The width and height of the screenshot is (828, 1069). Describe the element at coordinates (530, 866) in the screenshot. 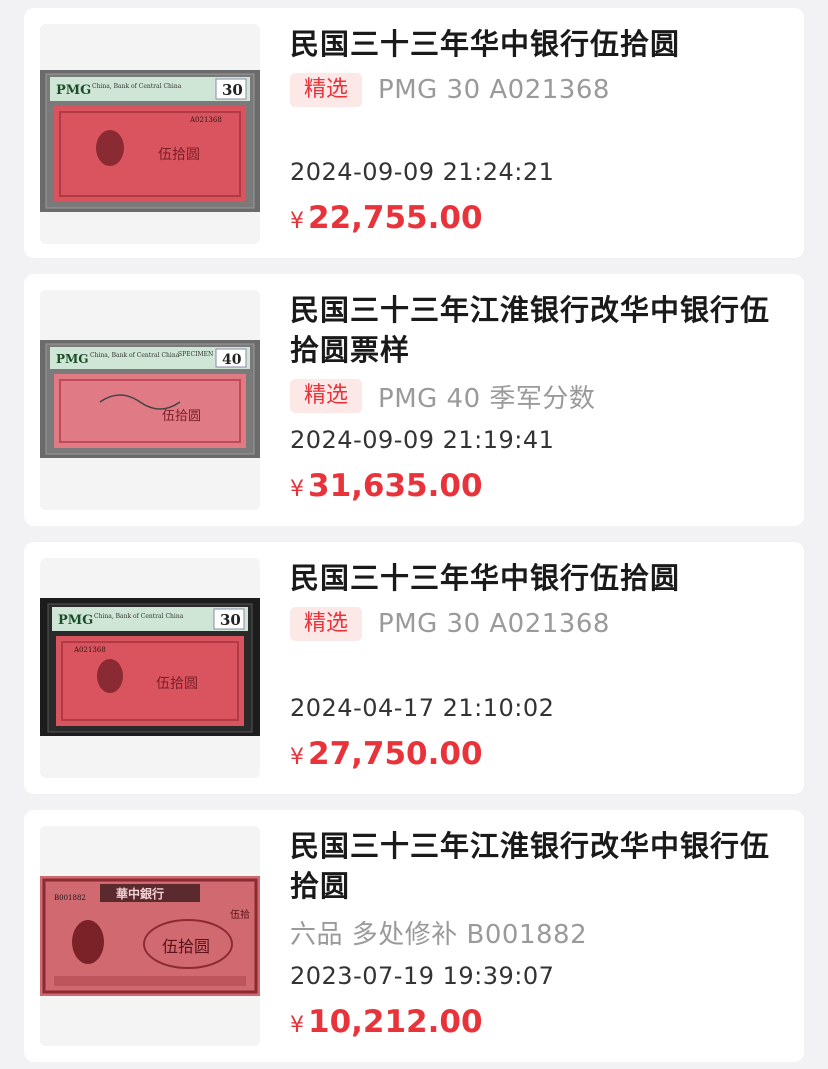

I see `listing-title: 民国三十三年江淮银行改华中银行伍拾圆` at that location.